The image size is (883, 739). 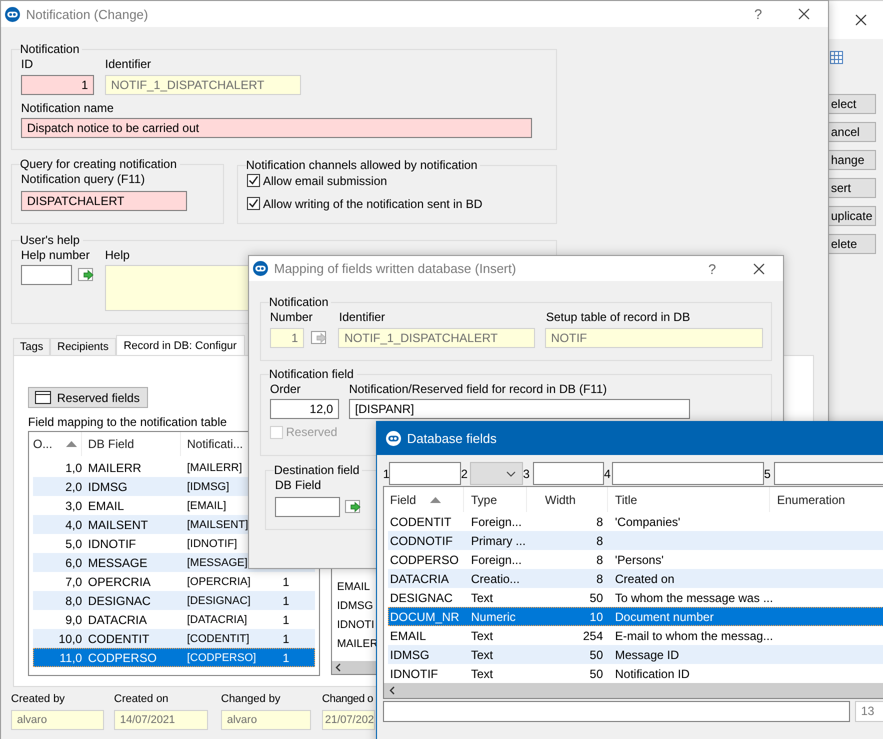 What do you see at coordinates (385, 473) in the screenshot?
I see `filter-label: 1` at bounding box center [385, 473].